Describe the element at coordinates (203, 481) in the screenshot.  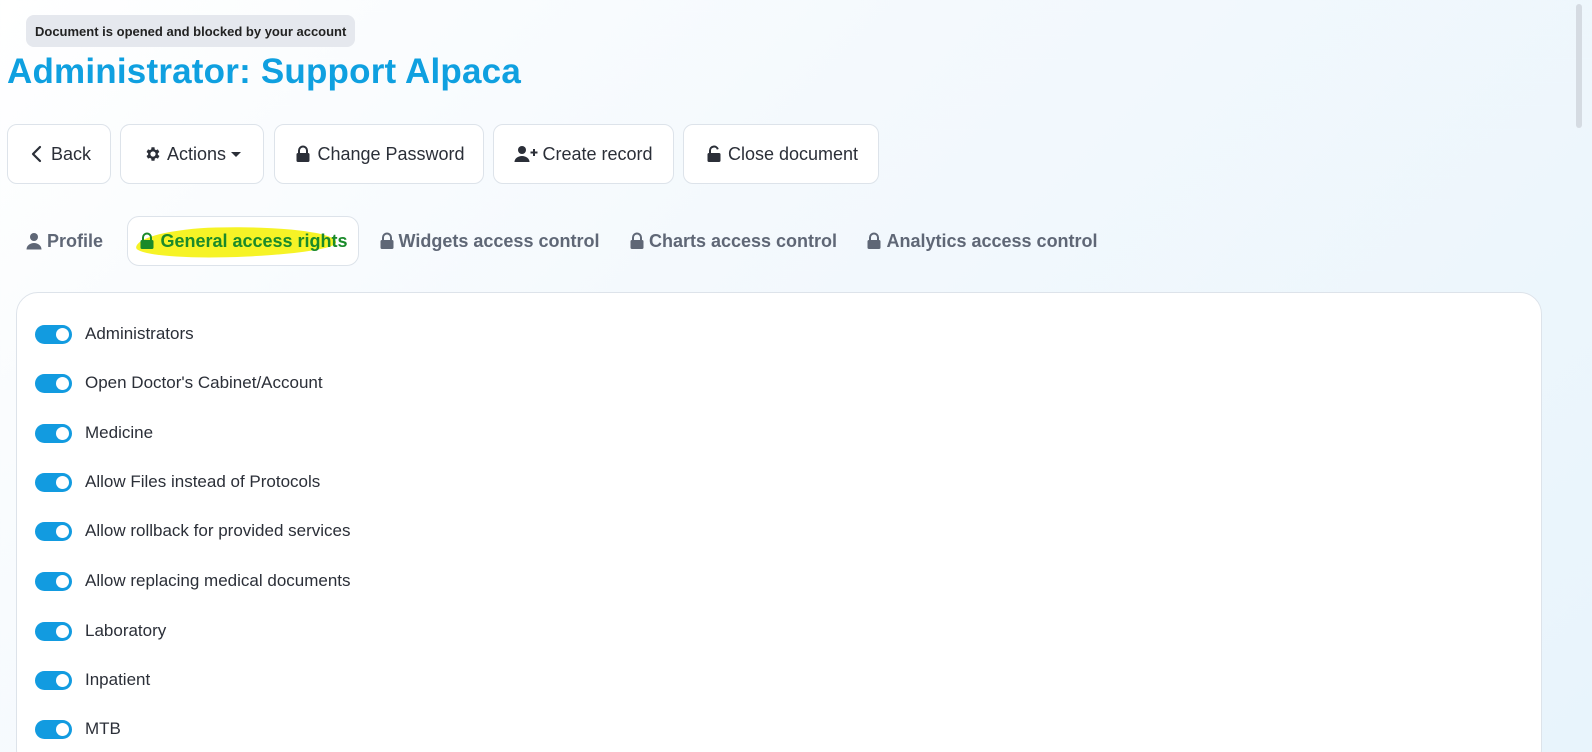
I see `permission-label: Allow Files instead of Protocols` at that location.